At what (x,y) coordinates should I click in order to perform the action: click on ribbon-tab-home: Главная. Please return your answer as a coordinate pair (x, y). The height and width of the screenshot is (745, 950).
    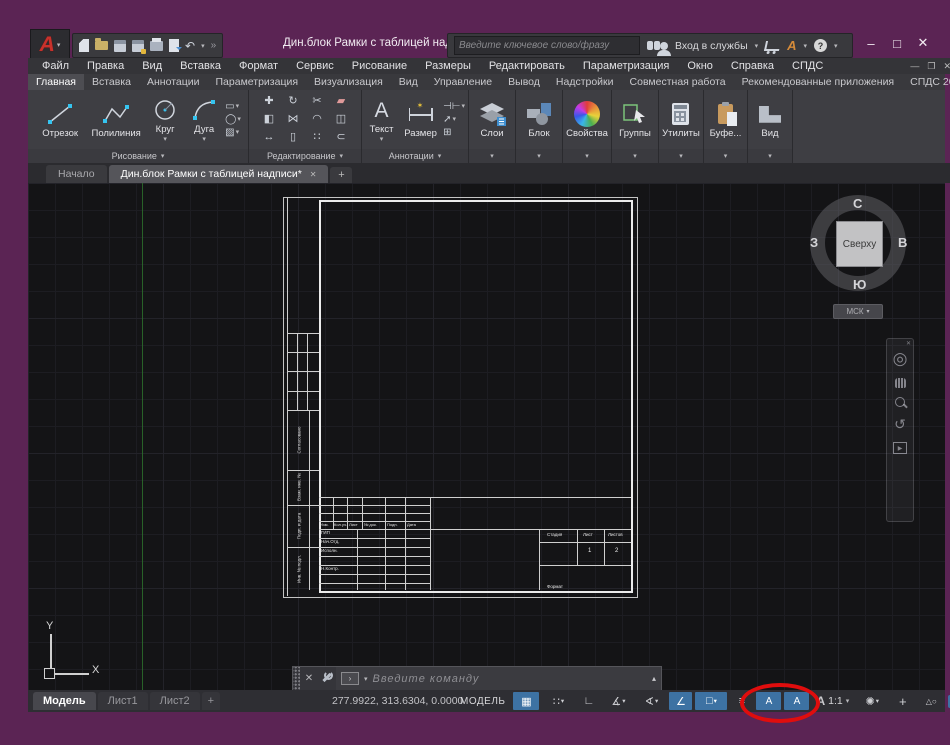
    Looking at the image, I should click on (56, 82).